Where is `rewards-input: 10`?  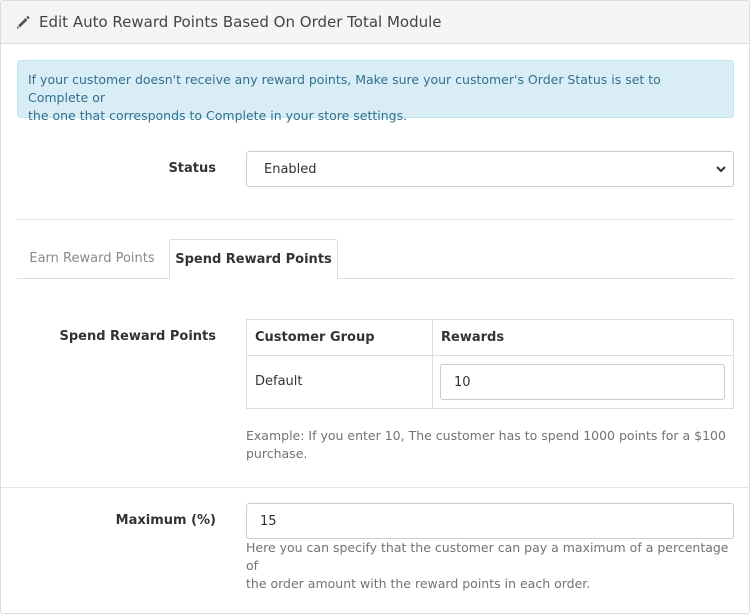
rewards-input: 10 is located at coordinates (582, 382).